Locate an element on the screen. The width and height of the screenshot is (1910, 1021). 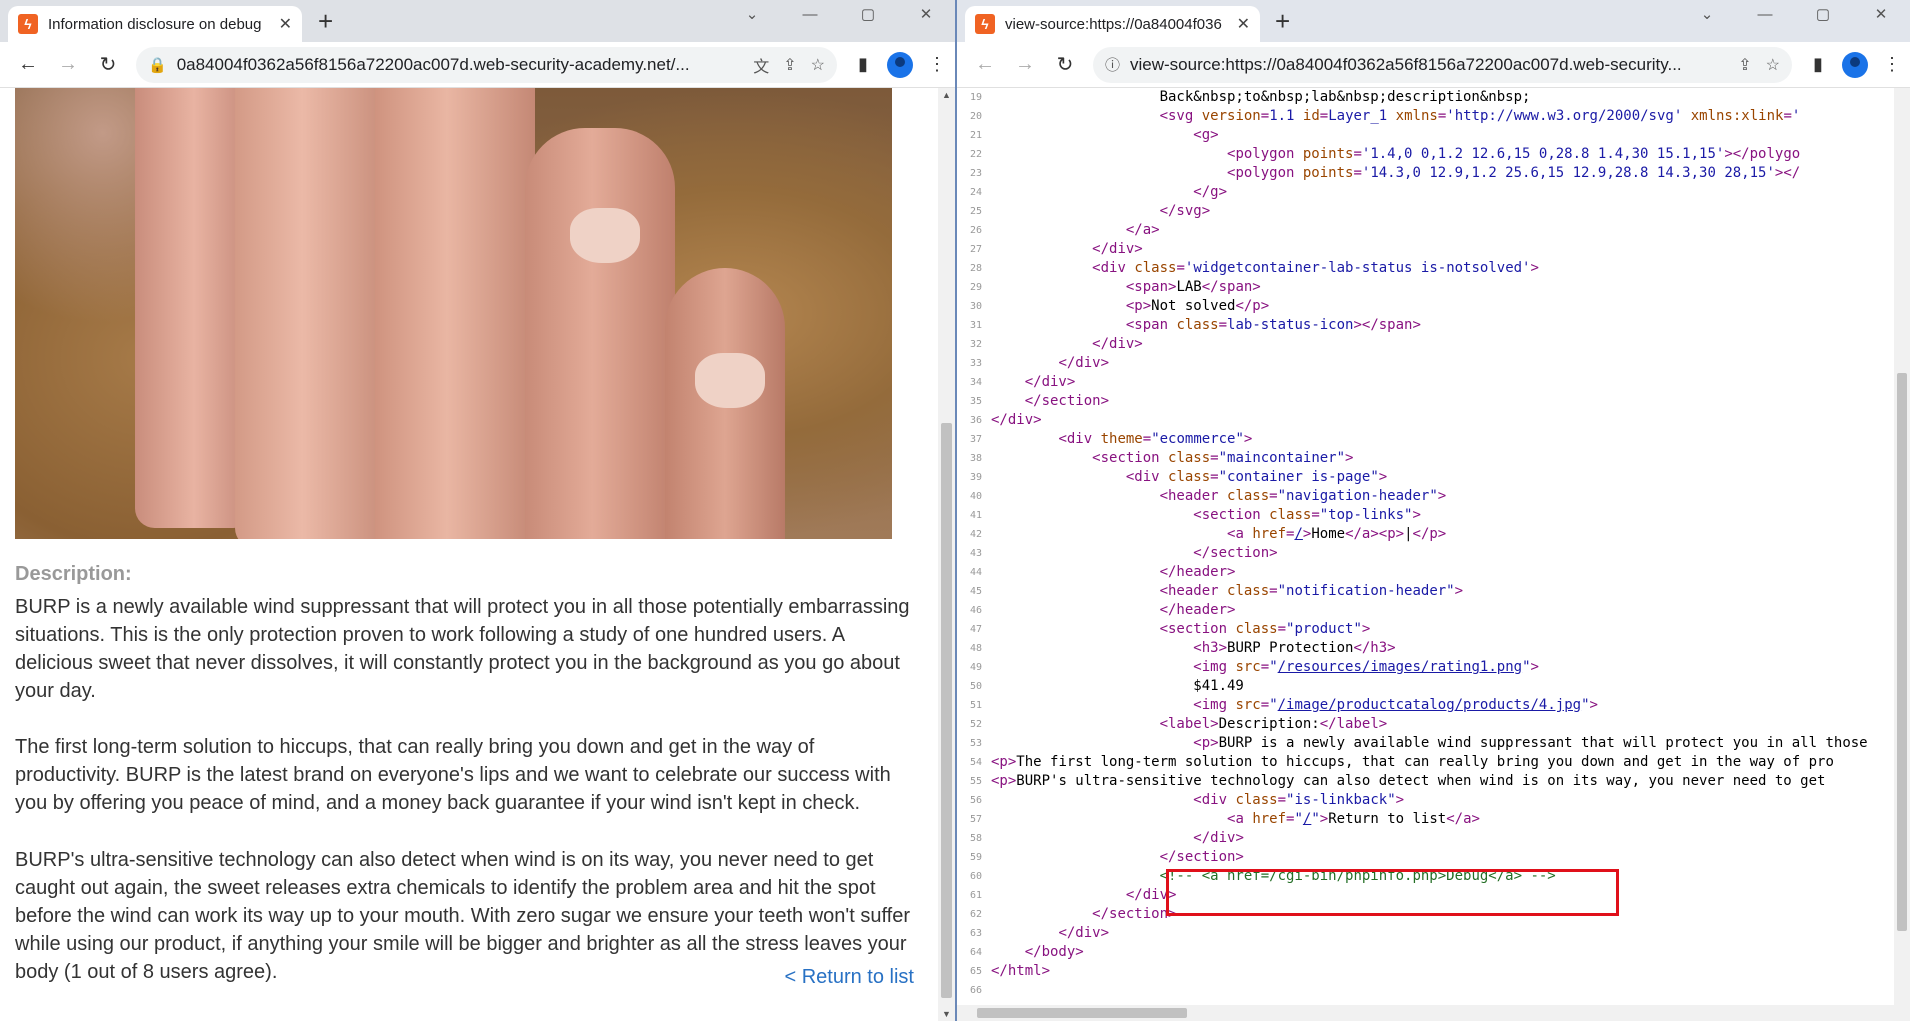
line-number: 30 is located at coordinates (975, 306).